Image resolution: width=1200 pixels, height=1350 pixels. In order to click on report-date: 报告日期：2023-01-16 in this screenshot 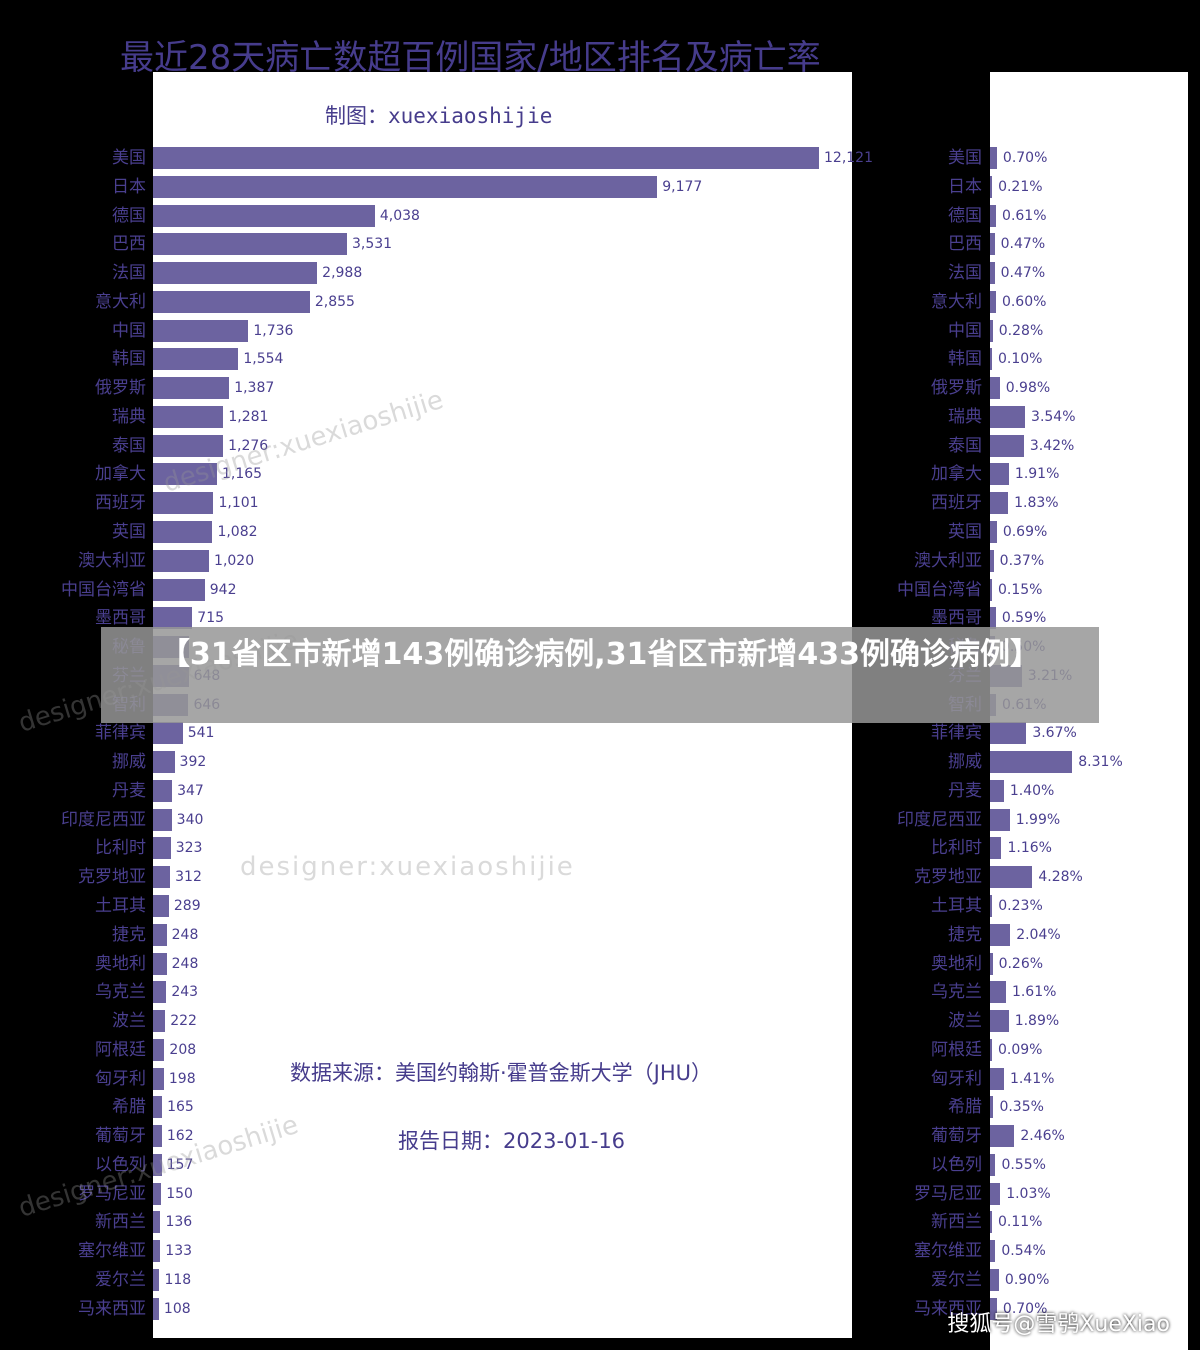, I will do `click(512, 1141)`.